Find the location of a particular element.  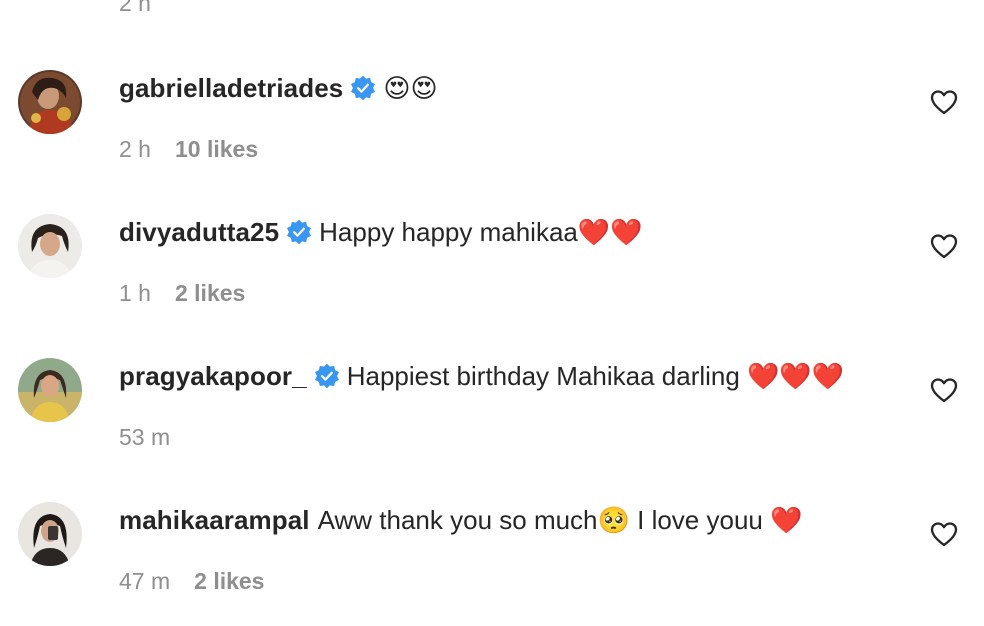

comment-time: 47 m is located at coordinates (144, 581).